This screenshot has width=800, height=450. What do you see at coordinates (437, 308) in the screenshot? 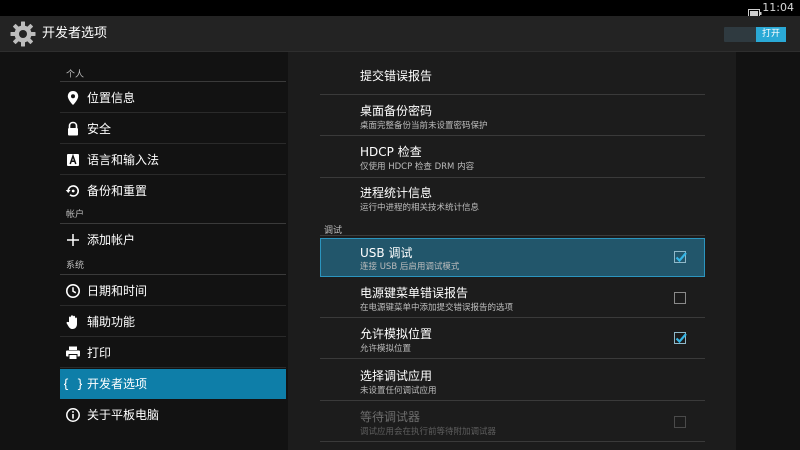
I see `pref-summary: 在电源键菜单中添加提交错误报告的选项` at bounding box center [437, 308].